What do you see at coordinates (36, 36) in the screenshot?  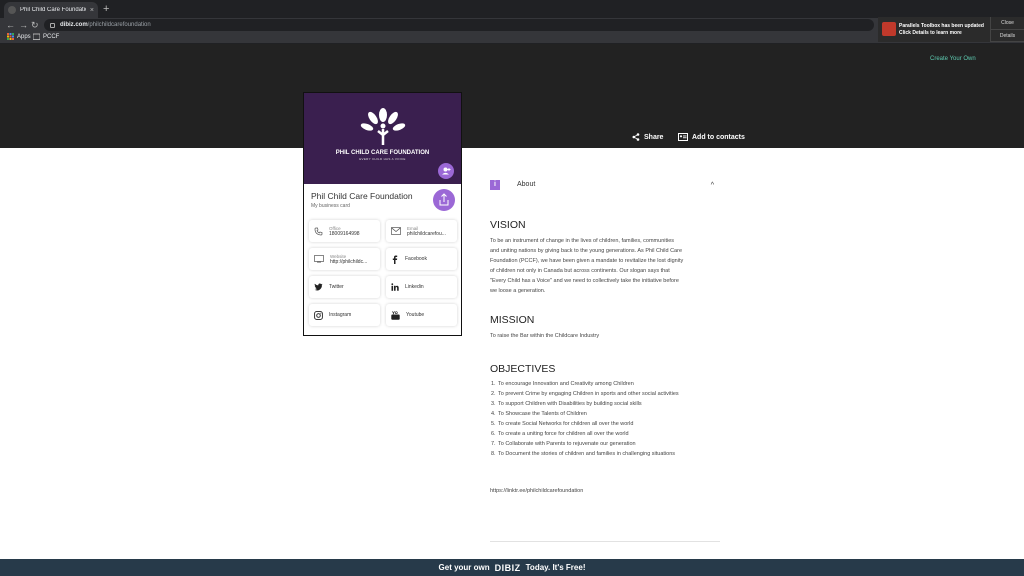 I see `folder-icon` at bounding box center [36, 36].